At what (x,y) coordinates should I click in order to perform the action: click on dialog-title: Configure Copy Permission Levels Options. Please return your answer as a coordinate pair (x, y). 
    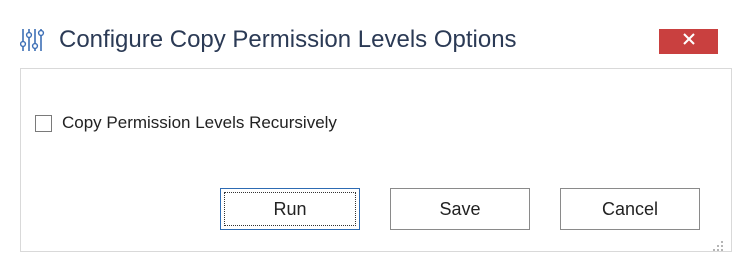
    Looking at the image, I should click on (288, 39).